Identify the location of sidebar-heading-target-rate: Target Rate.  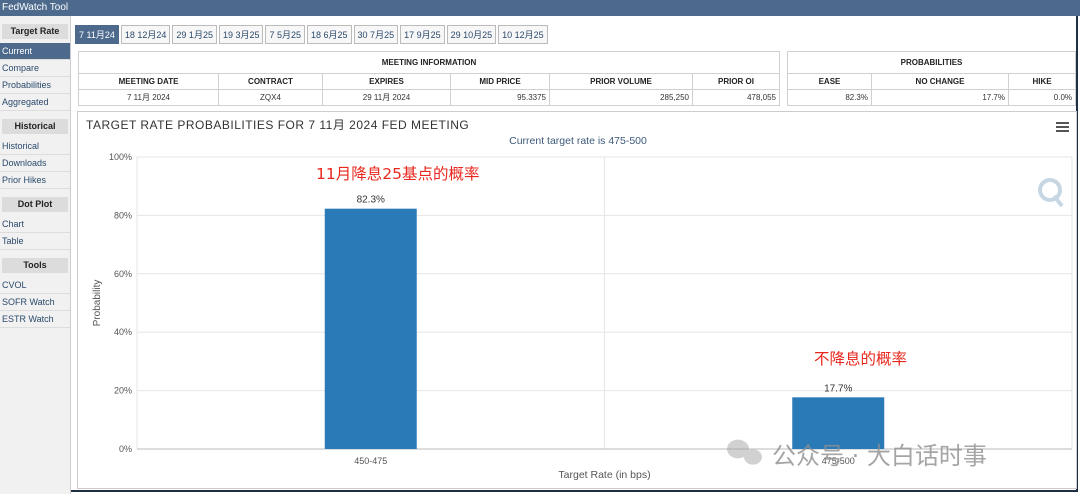
(35, 31).